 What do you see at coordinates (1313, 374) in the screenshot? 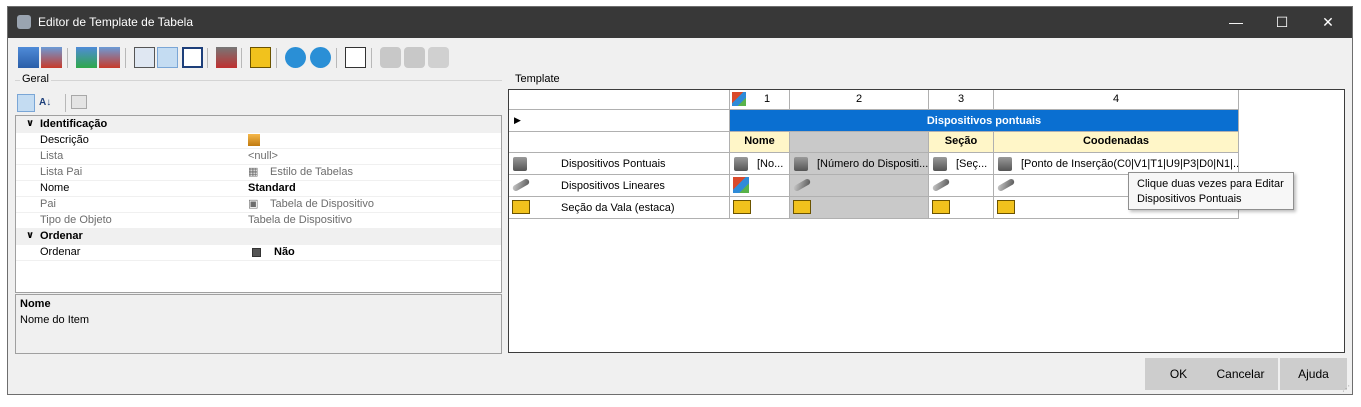
I see `help-button: Ajuda` at bounding box center [1313, 374].